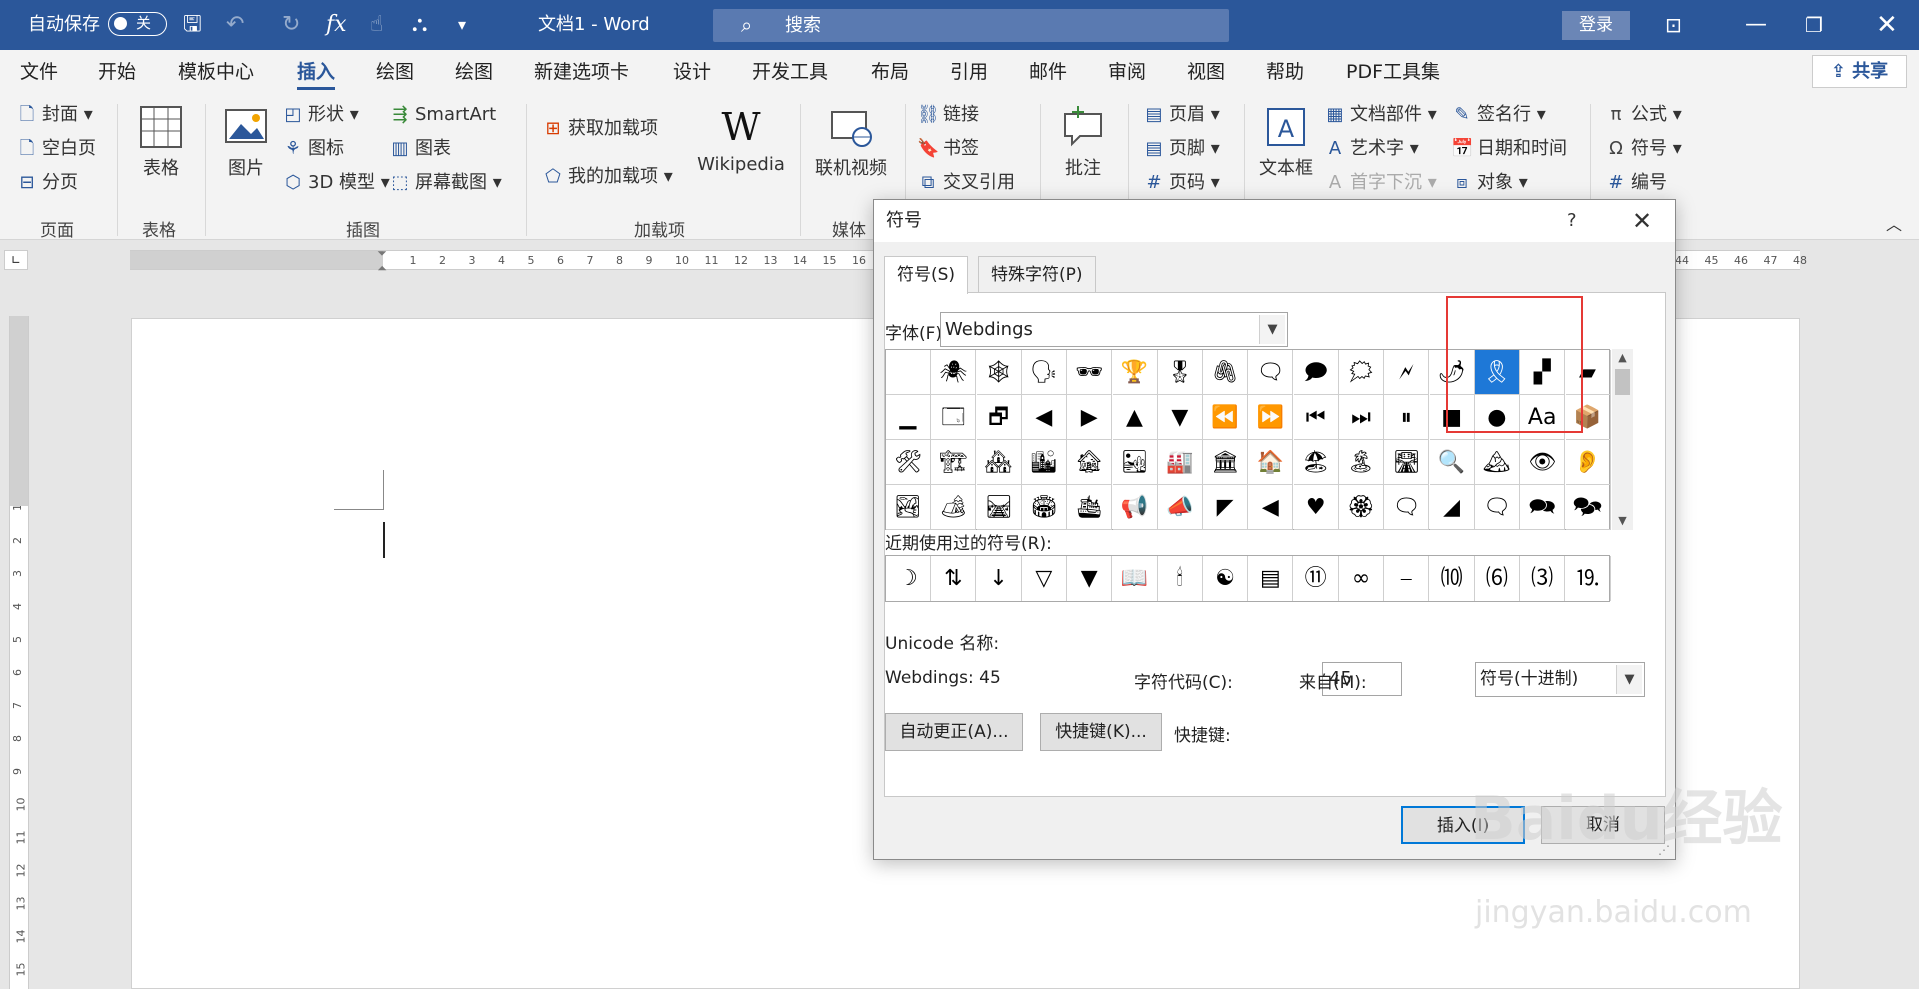 This screenshot has width=1919, height=989. What do you see at coordinates (966, 183) in the screenshot?
I see `crossref-button: ⧉ 交叉引用` at bounding box center [966, 183].